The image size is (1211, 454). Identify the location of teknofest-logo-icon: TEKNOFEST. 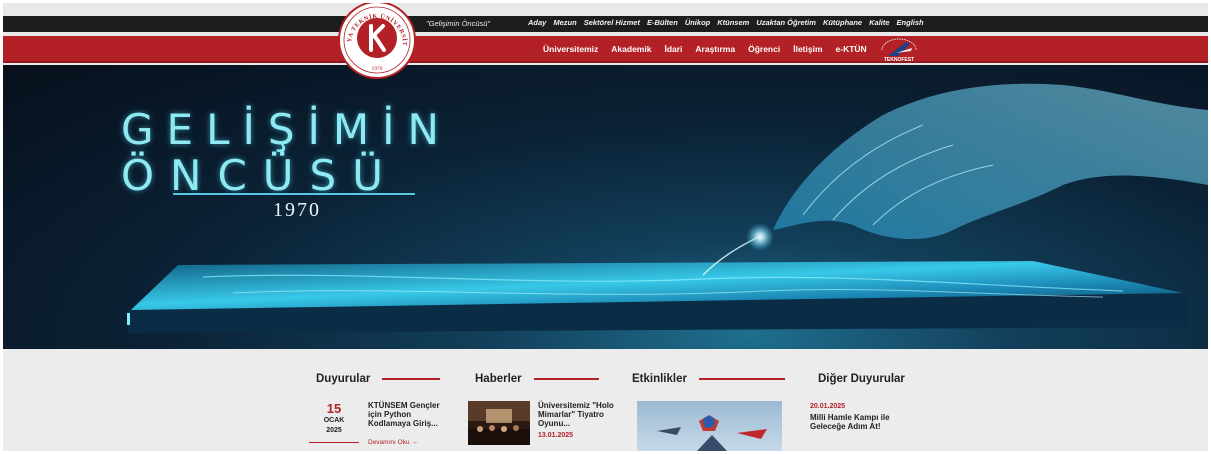
(899, 49).